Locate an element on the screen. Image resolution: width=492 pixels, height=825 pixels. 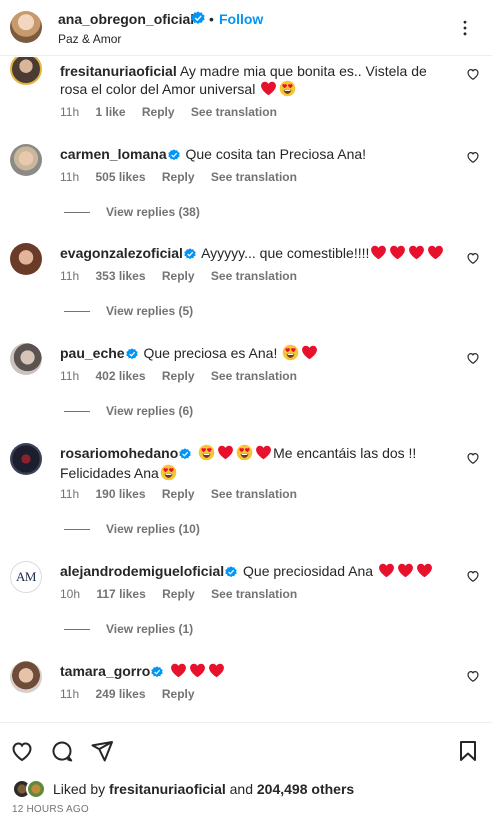
view-replies-button: View replies (1) is located at coordinates (126, 629).